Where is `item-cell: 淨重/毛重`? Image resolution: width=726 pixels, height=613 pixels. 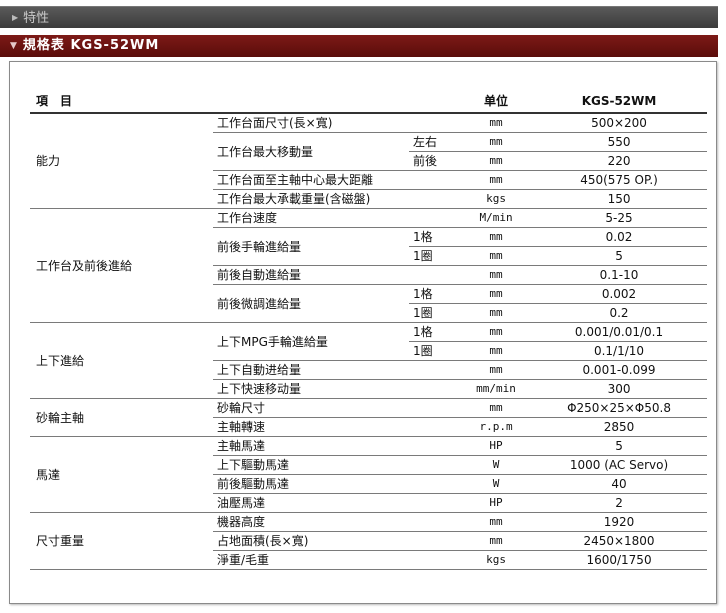 item-cell: 淨重/毛重 is located at coordinates (337, 560).